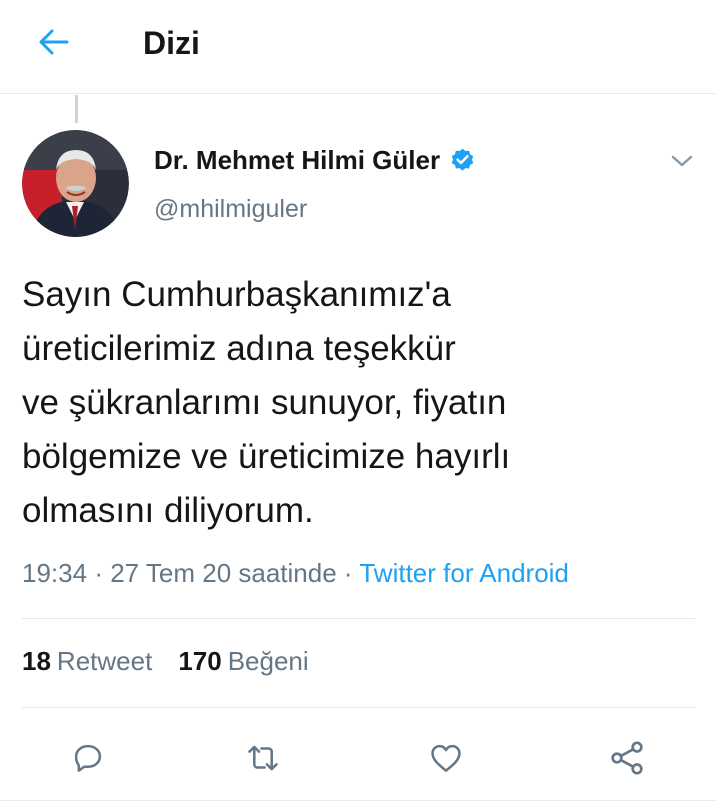 The height and width of the screenshot is (805, 717). I want to click on tweet-stats: 18 Retweet 170 Beğeni, so click(165, 661).